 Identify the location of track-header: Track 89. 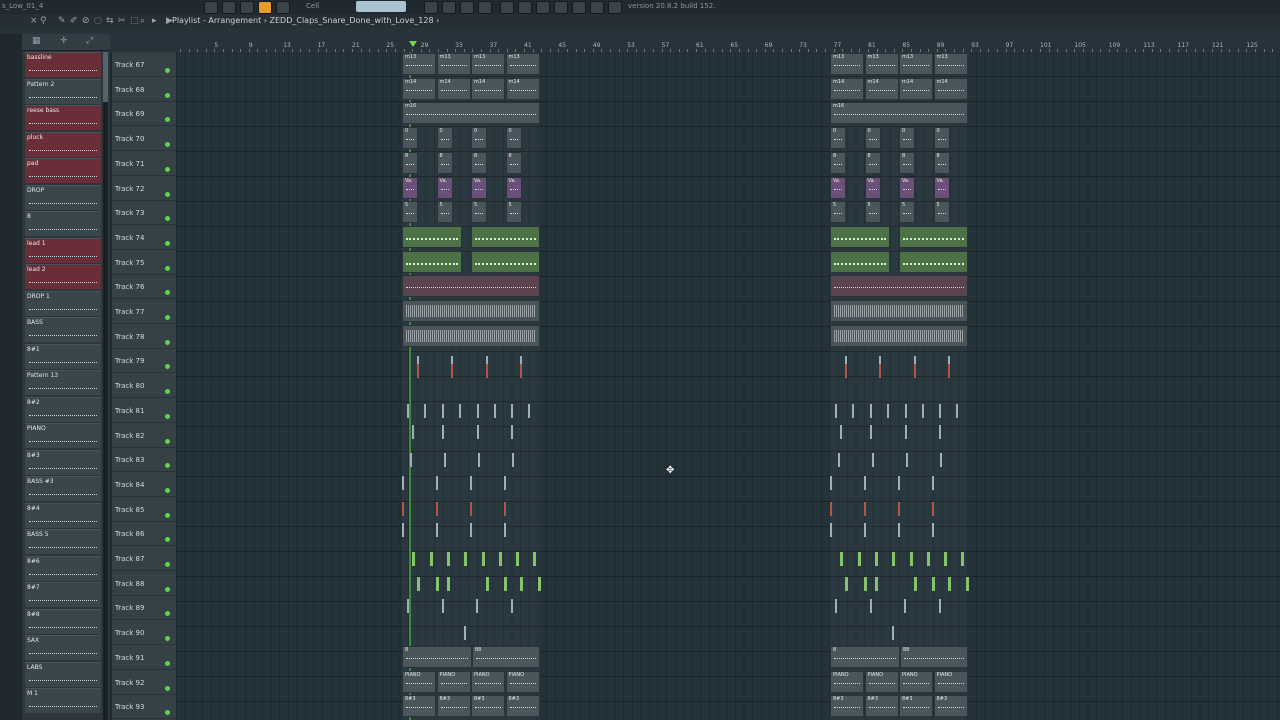
(144, 608).